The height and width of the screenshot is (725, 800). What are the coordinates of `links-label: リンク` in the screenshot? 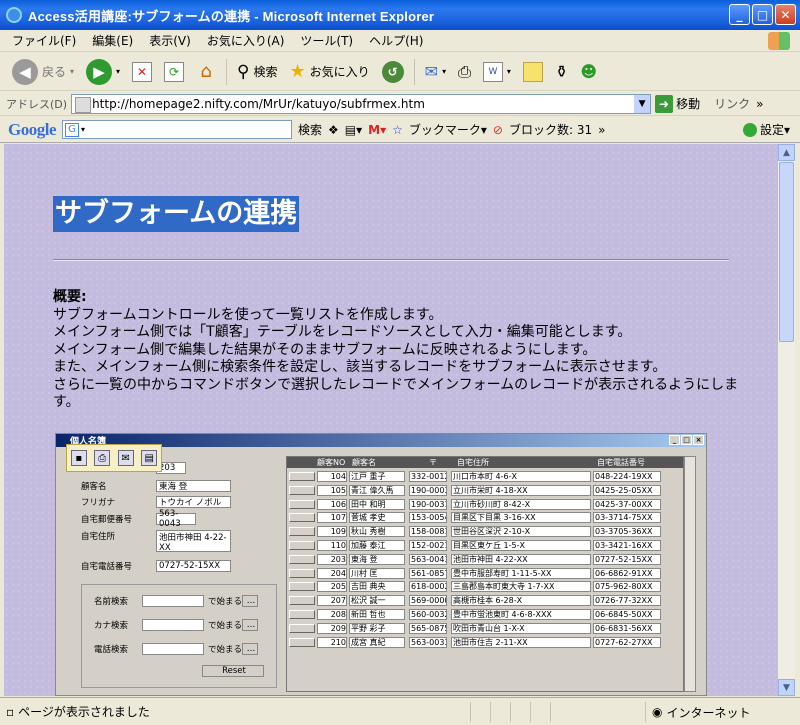 It's located at (732, 103).